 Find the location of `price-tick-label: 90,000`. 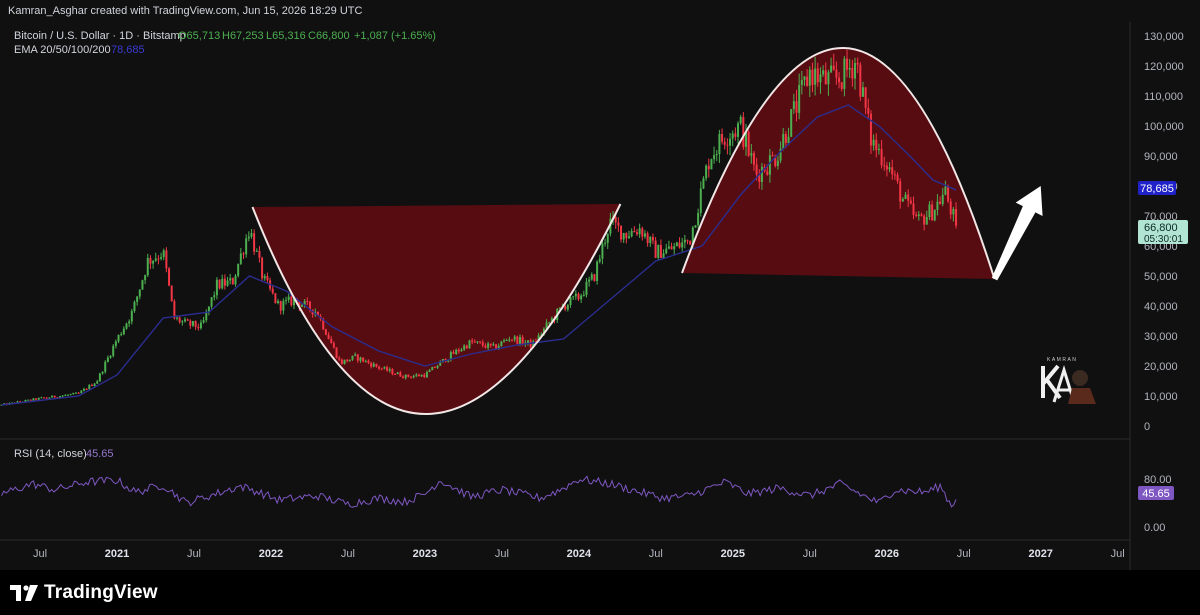

price-tick-label: 90,000 is located at coordinates (1161, 157).